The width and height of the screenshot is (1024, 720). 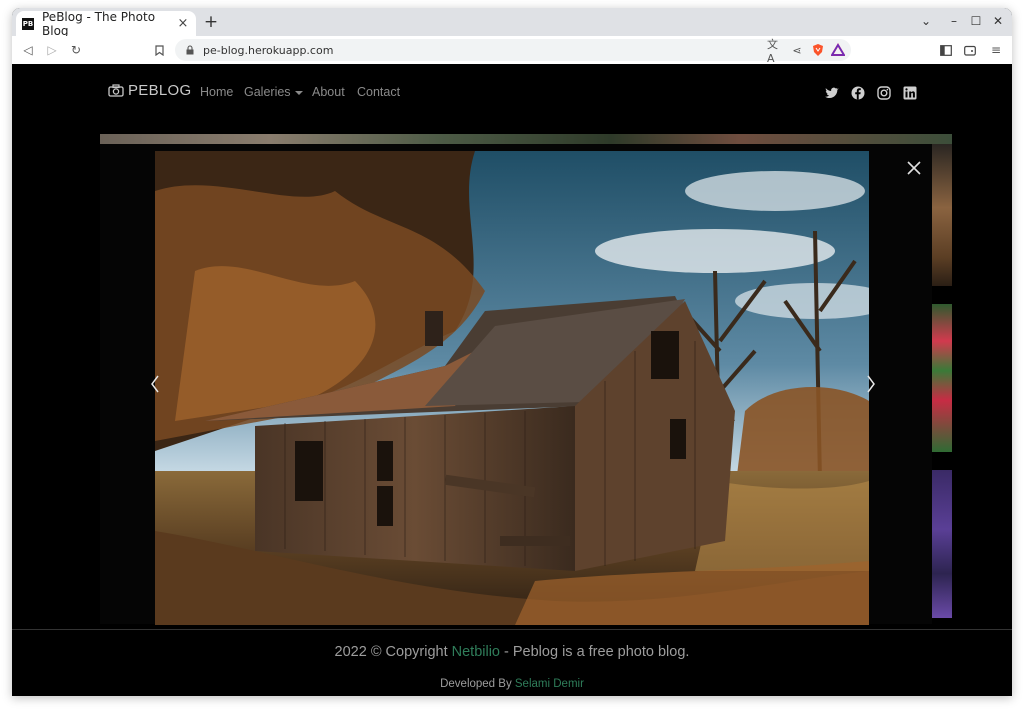 What do you see at coordinates (190, 50) in the screenshot?
I see `lock-icon` at bounding box center [190, 50].